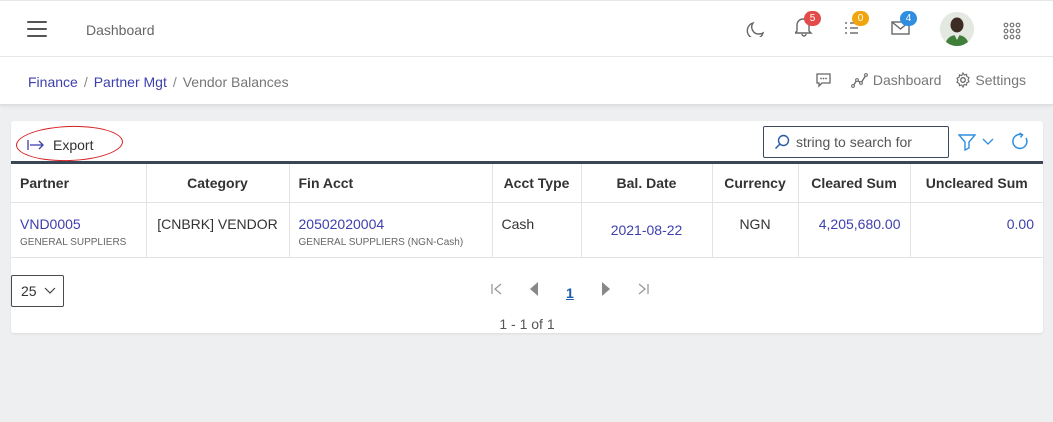 The height and width of the screenshot is (422, 1053). What do you see at coordinates (963, 80) in the screenshot?
I see `gear-icon` at bounding box center [963, 80].